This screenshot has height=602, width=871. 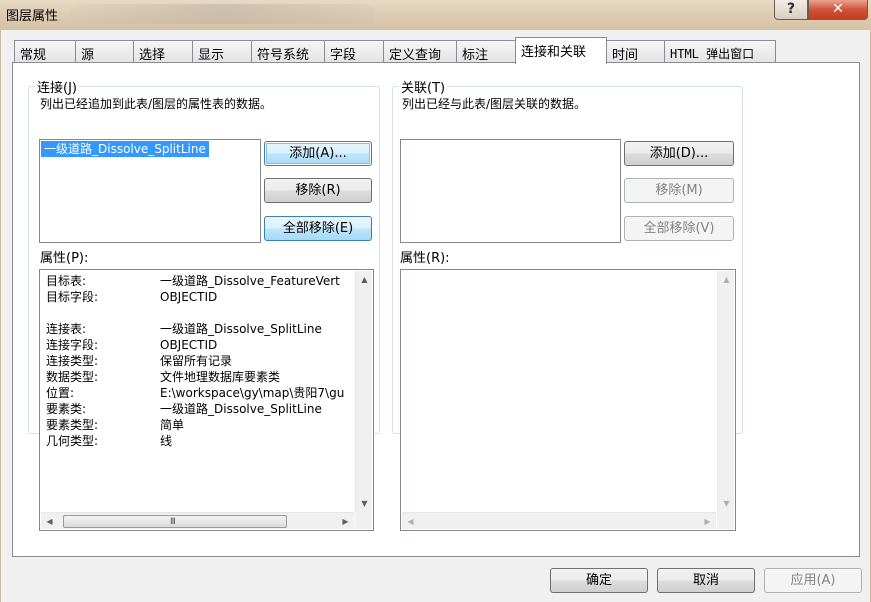 I want to click on window-title: 图层属性, so click(x=32, y=16).